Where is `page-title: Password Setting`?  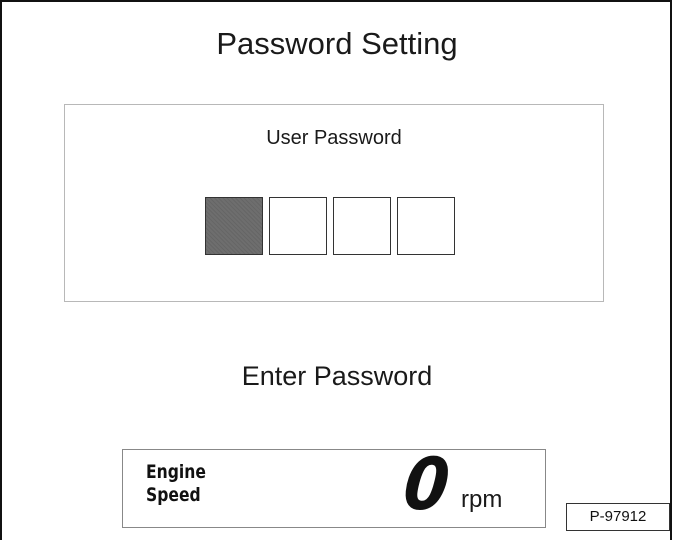
page-title: Password Setting is located at coordinates (337, 43).